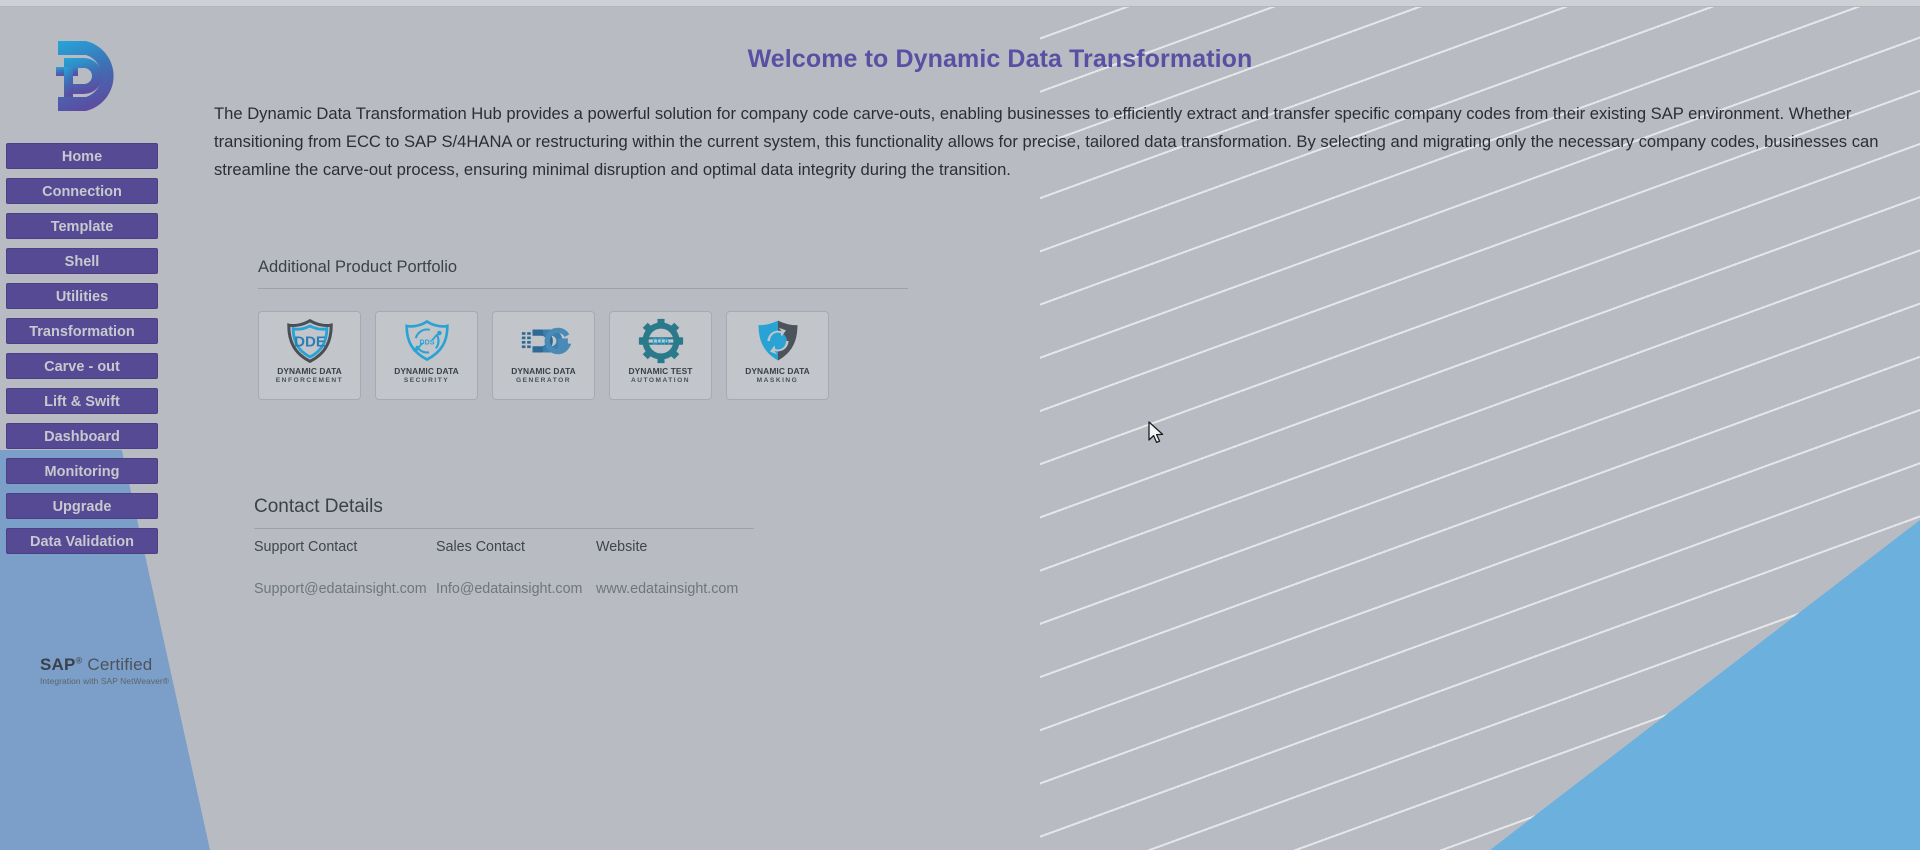  I want to click on shield-dds-icon: DDS, so click(427, 341).